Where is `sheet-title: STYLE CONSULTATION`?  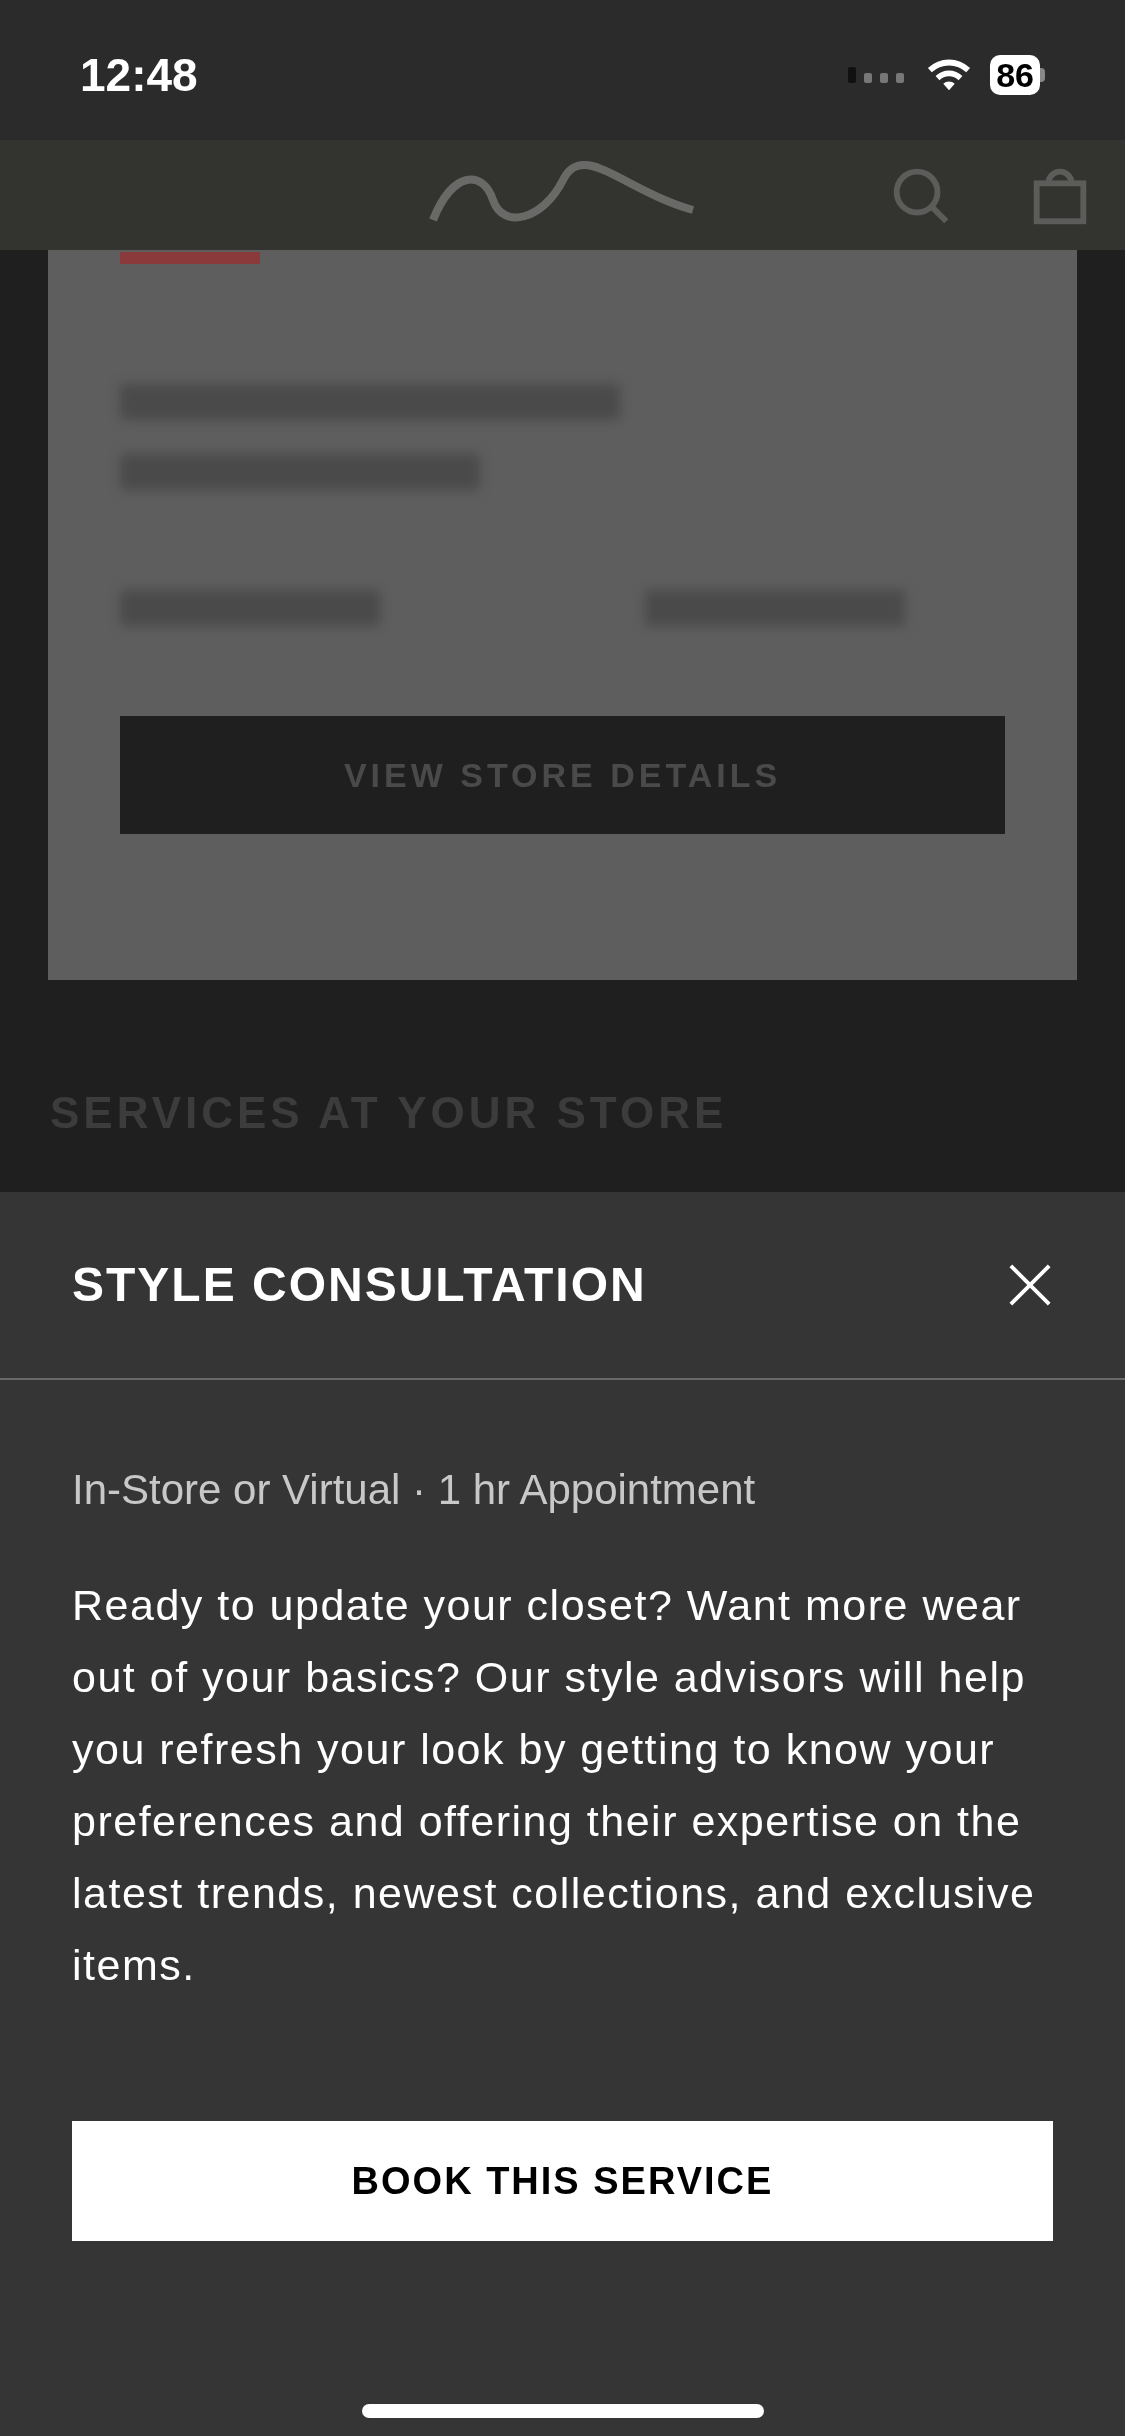 sheet-title: STYLE CONSULTATION is located at coordinates (359, 1285).